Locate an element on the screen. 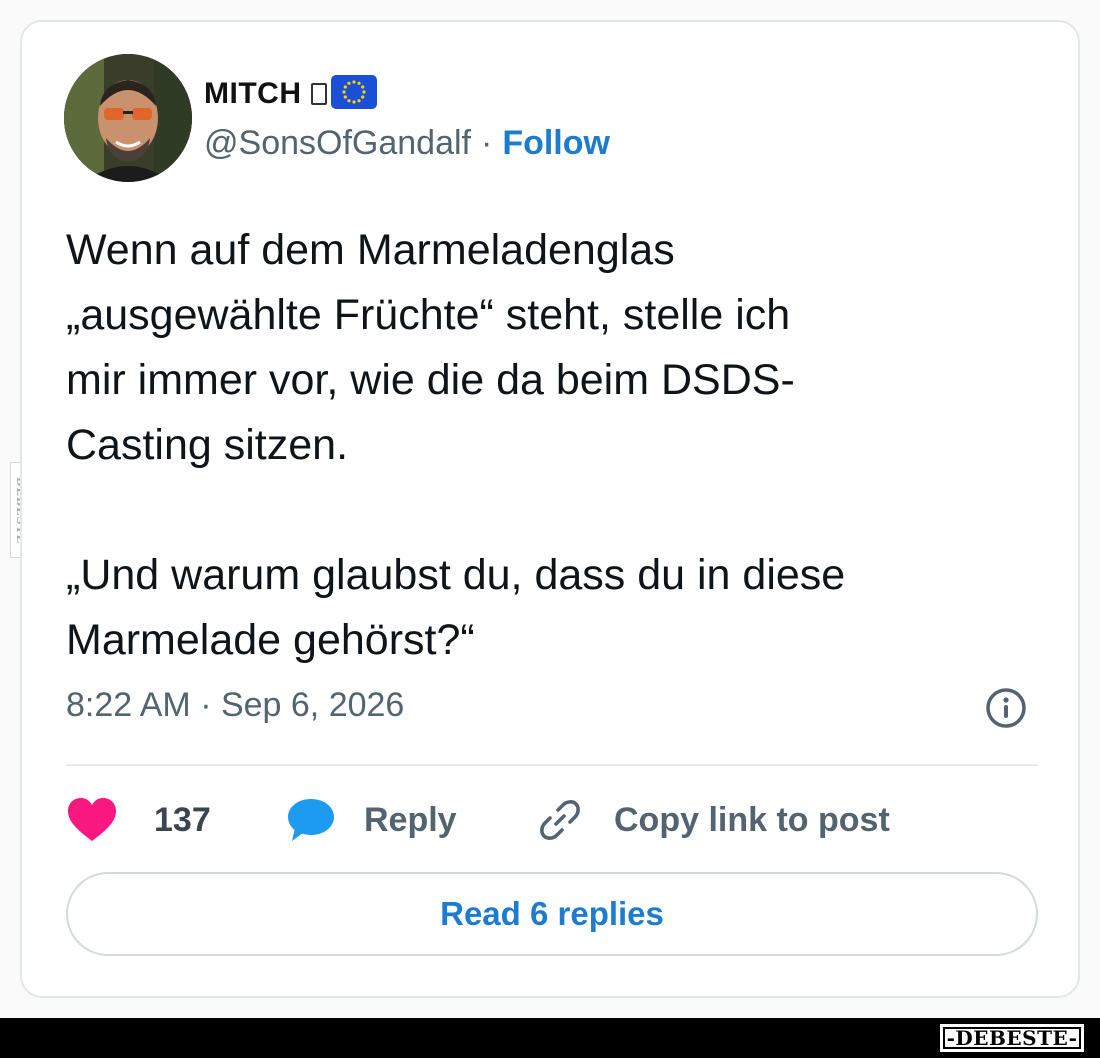  tweet-text-line: Marmelade gehörst?“ is located at coordinates (270, 640).